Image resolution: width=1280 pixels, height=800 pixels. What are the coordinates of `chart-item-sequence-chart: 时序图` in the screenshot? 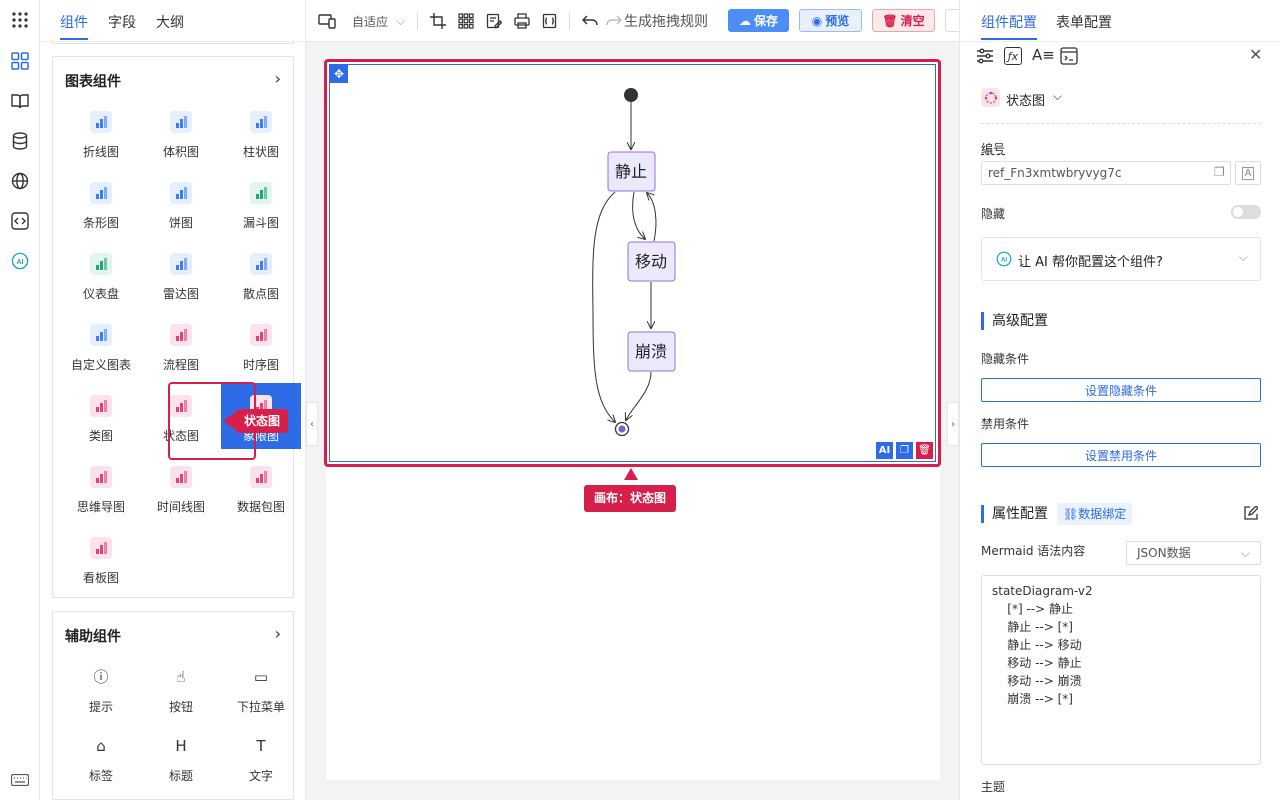 It's located at (261, 345).